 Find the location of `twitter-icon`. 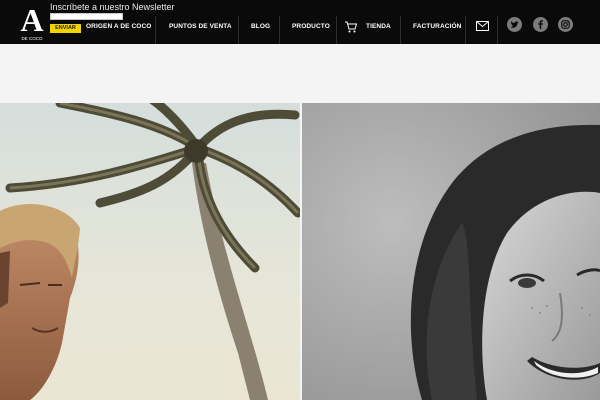

twitter-icon is located at coordinates (514, 24).